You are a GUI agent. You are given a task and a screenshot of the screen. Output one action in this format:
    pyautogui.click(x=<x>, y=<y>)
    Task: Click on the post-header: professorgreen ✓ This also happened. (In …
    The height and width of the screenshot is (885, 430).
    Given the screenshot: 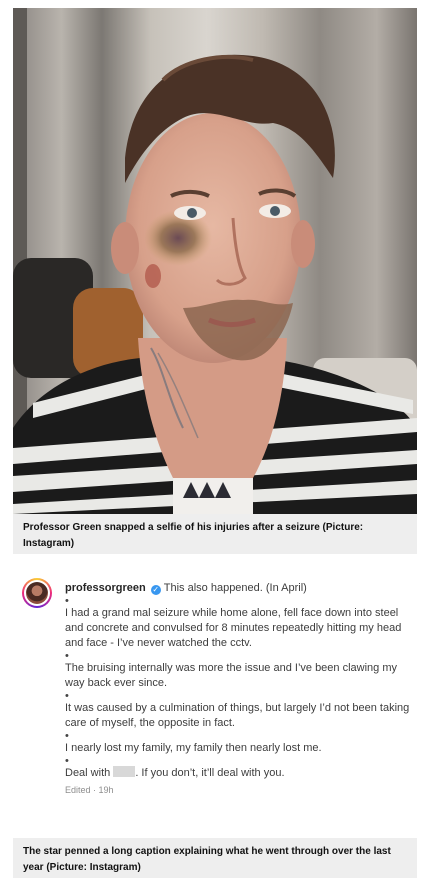 What is the action you would take?
    pyautogui.click(x=238, y=588)
    